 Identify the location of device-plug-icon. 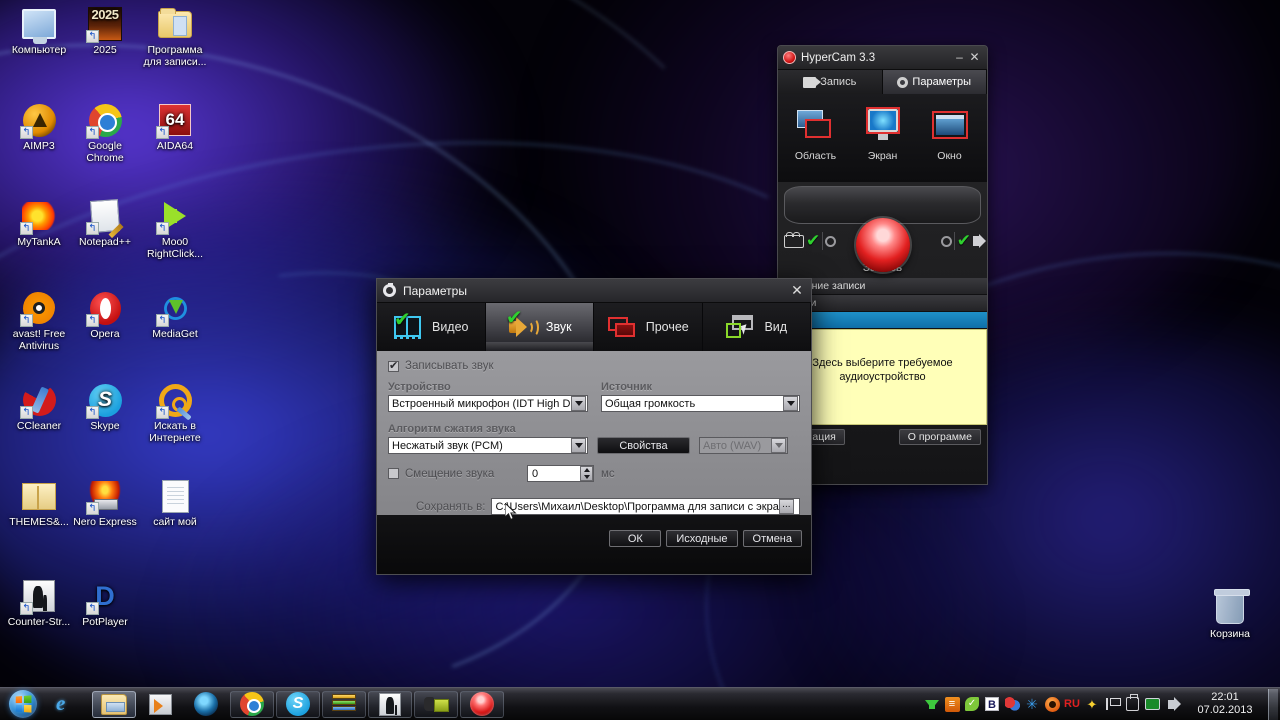
(1132, 703).